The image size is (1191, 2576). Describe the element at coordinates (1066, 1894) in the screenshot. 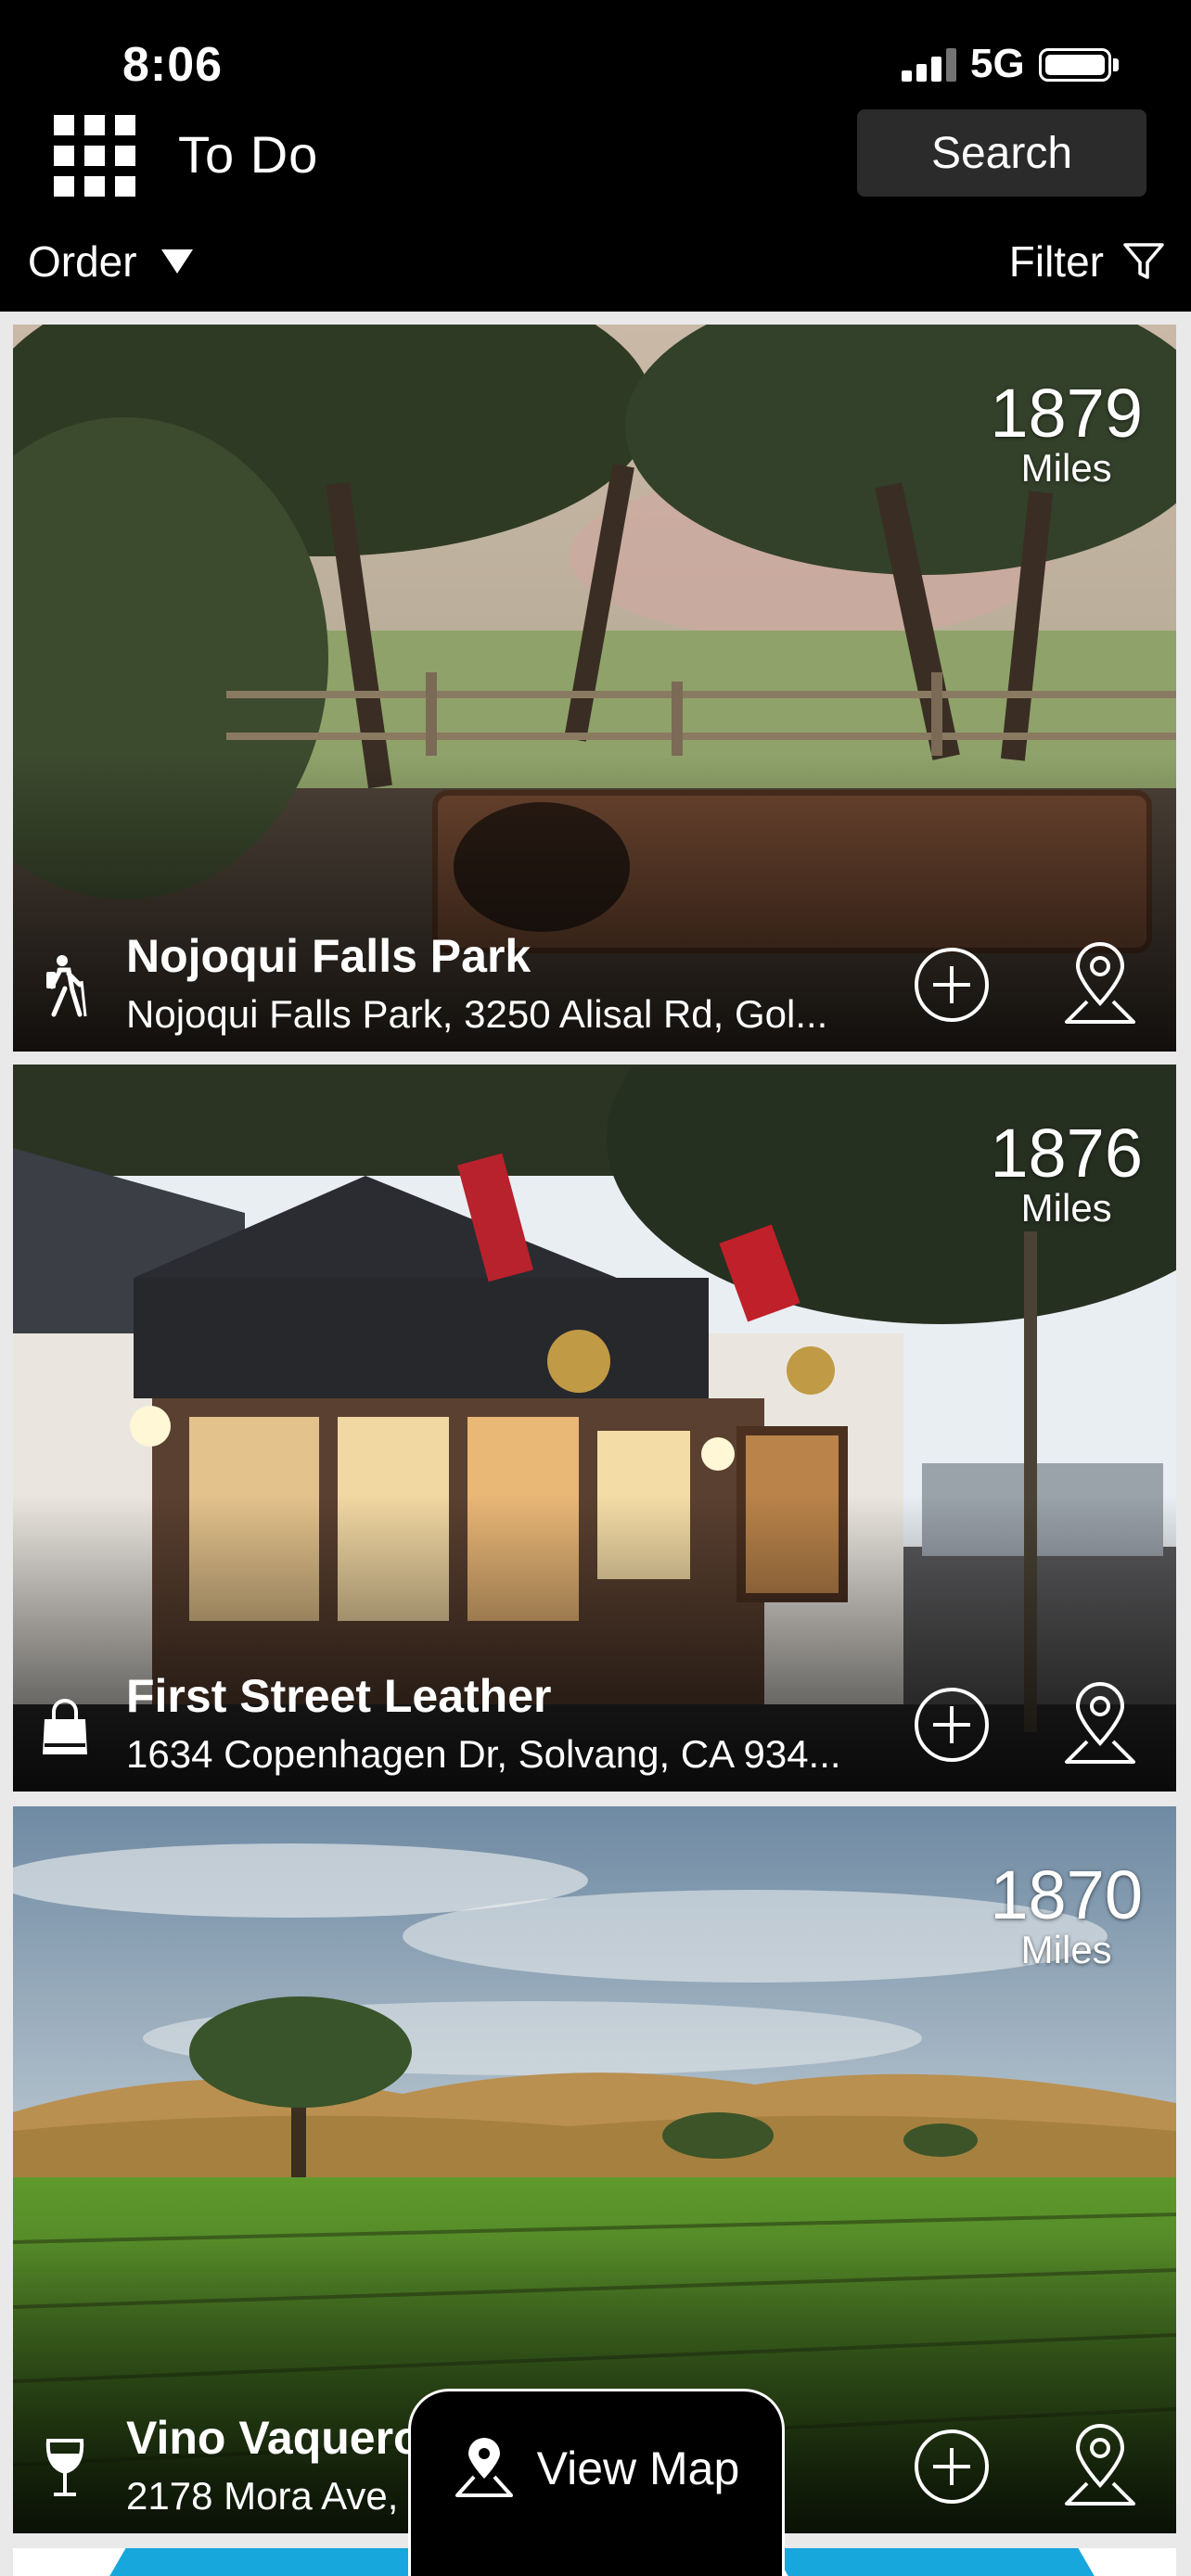

I see `distance-value: 1870` at that location.